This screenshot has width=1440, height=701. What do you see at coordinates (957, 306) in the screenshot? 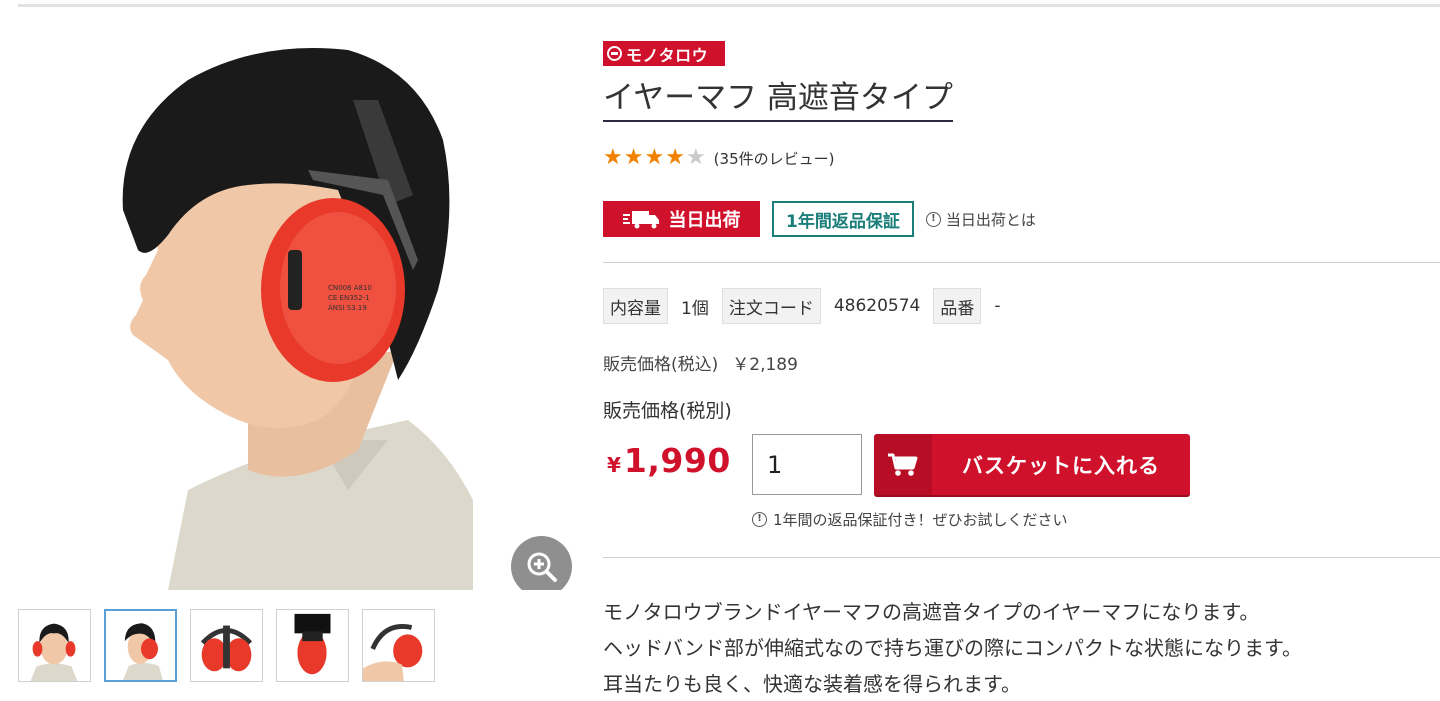
I see `spec-label-part-number: 品番` at bounding box center [957, 306].